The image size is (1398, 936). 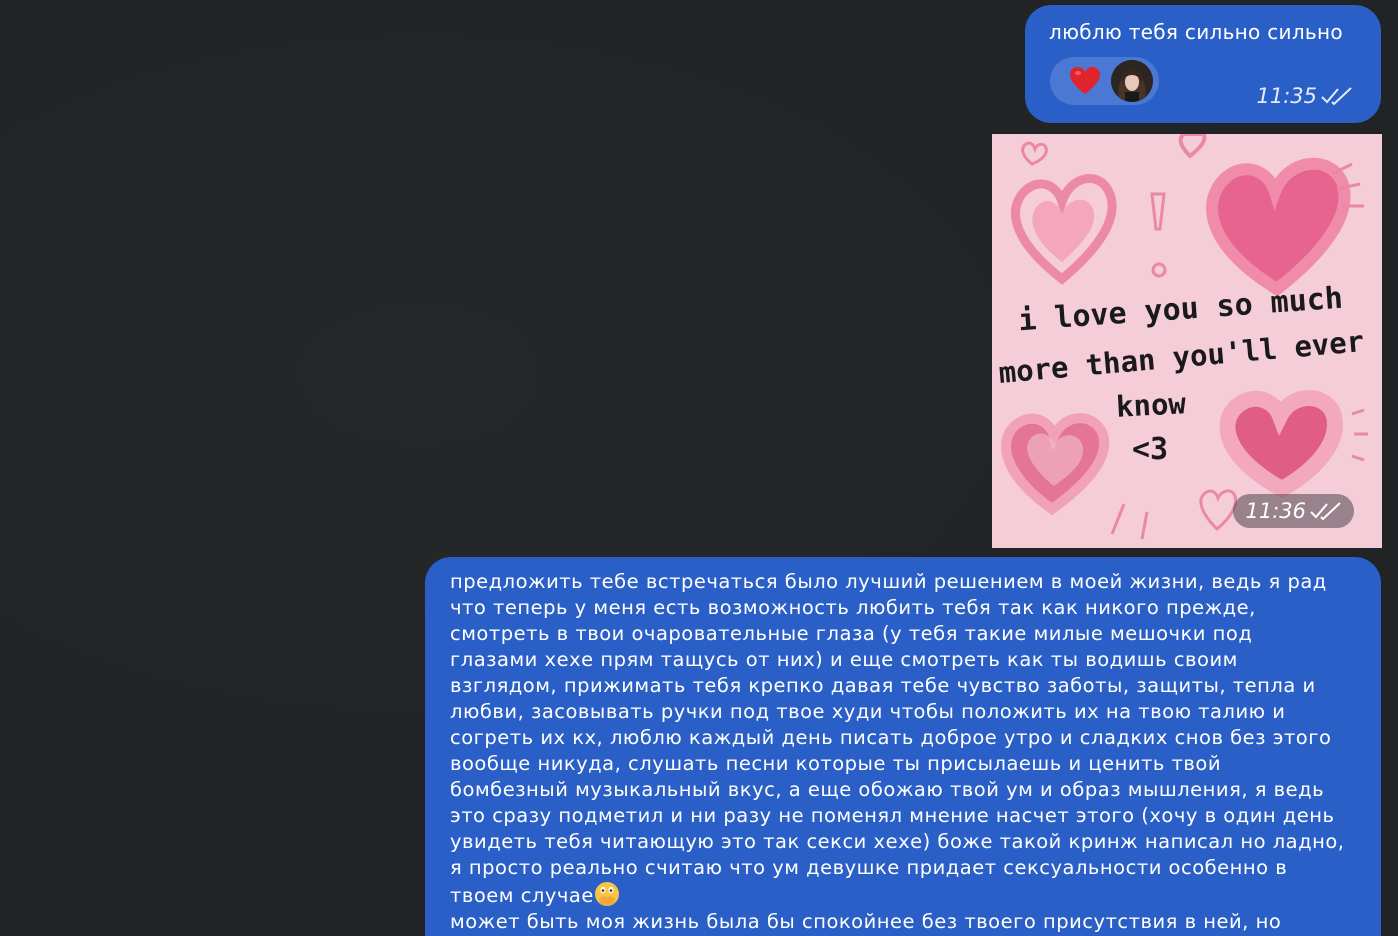 What do you see at coordinates (1196, 32) in the screenshot?
I see `message-text: люблю тебя сильно сильно` at bounding box center [1196, 32].